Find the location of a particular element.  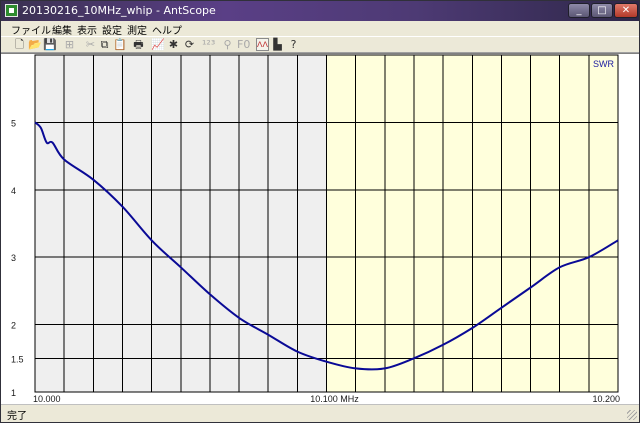

help-icon: ? is located at coordinates (293, 44).